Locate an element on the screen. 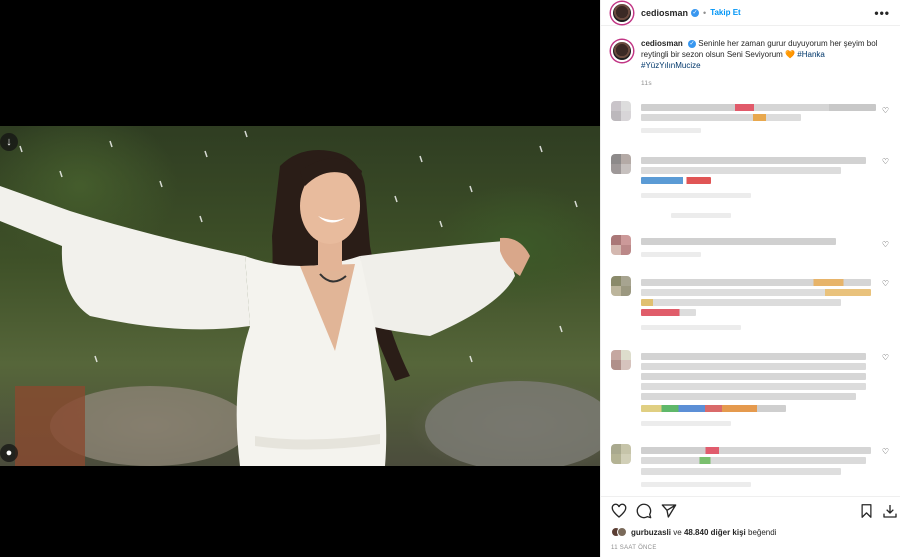 The width and height of the screenshot is (900, 557). likes-text: gurbuzasli ve 48.840 diğer kişi beğendi is located at coordinates (703, 532).